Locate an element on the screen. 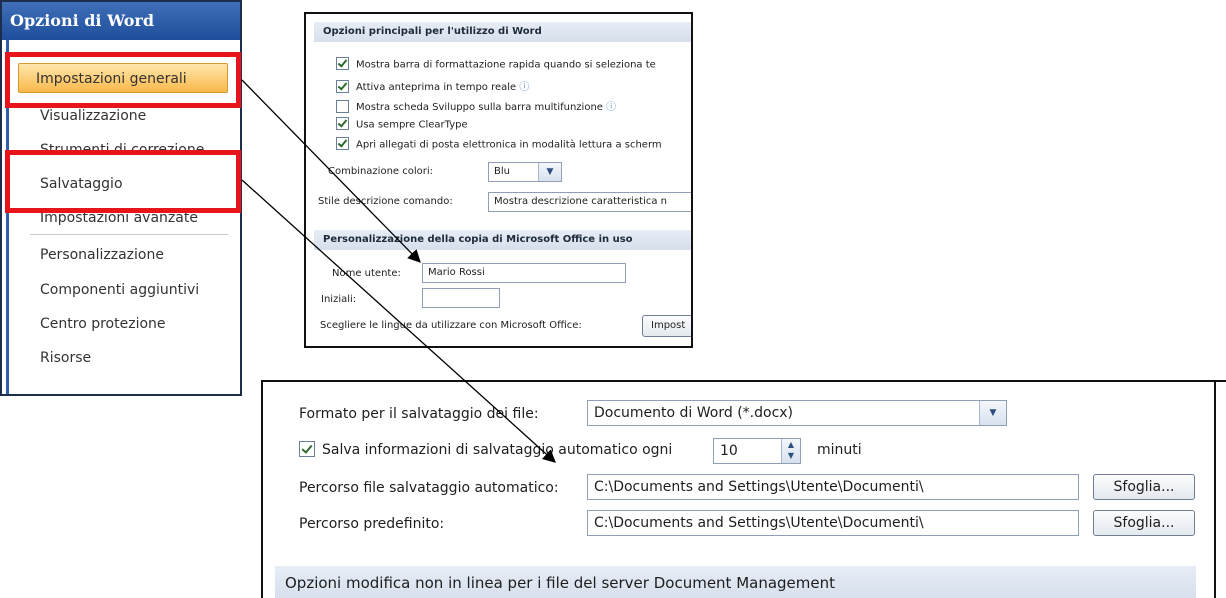 The width and height of the screenshot is (1226, 598). tooltip-style-select: Mostra descrizione caratteristica n is located at coordinates (589, 202).